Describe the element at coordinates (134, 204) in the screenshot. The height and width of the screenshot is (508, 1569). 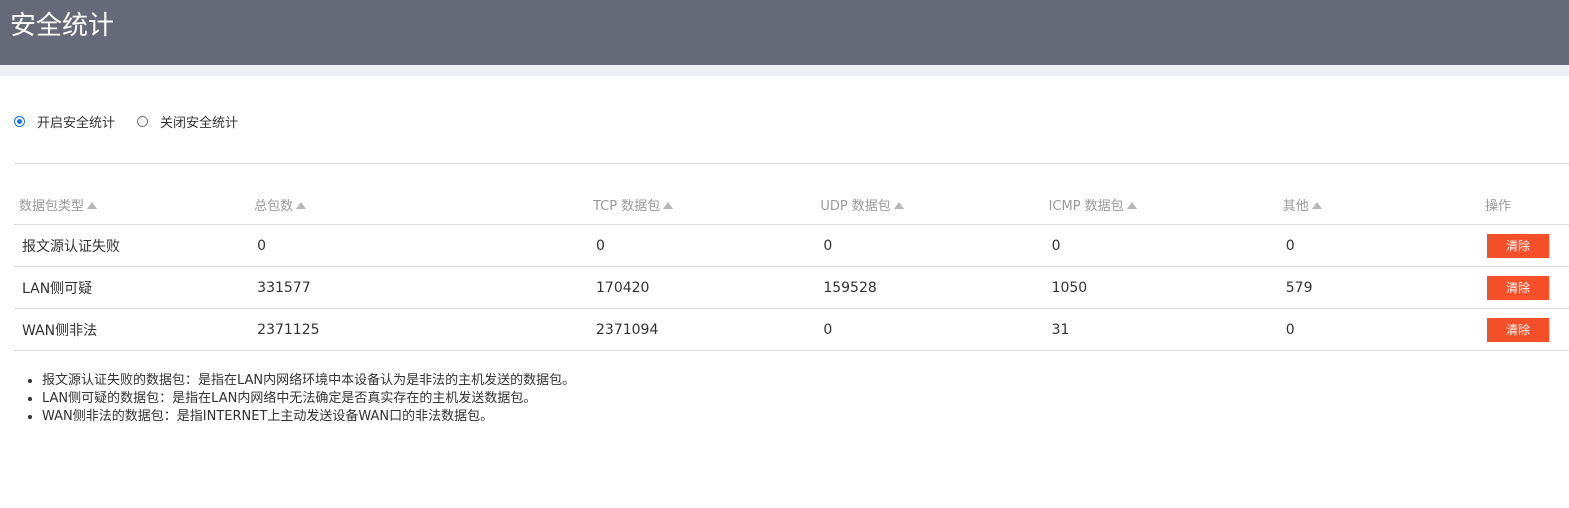
I see `column-header-packet-type: 数据包类型` at that location.